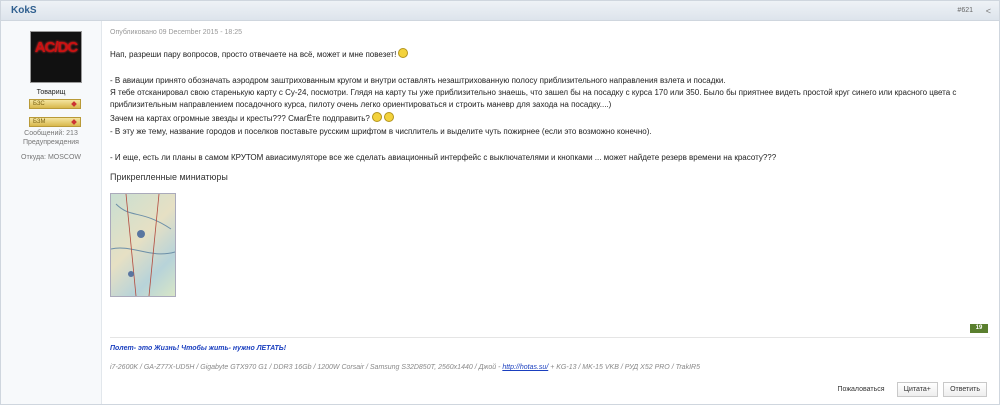 The width and height of the screenshot is (1000, 405). I want to click on post-number-link: #621, so click(965, 10).